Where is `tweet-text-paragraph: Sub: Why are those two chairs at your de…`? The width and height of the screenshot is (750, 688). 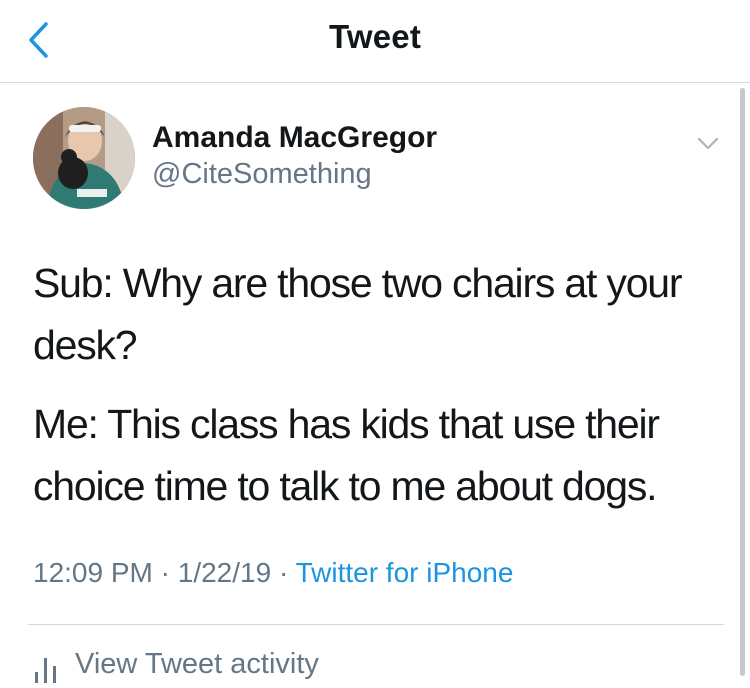
tweet-text-paragraph: Sub: Why are those two chairs at your de… is located at coordinates (358, 314).